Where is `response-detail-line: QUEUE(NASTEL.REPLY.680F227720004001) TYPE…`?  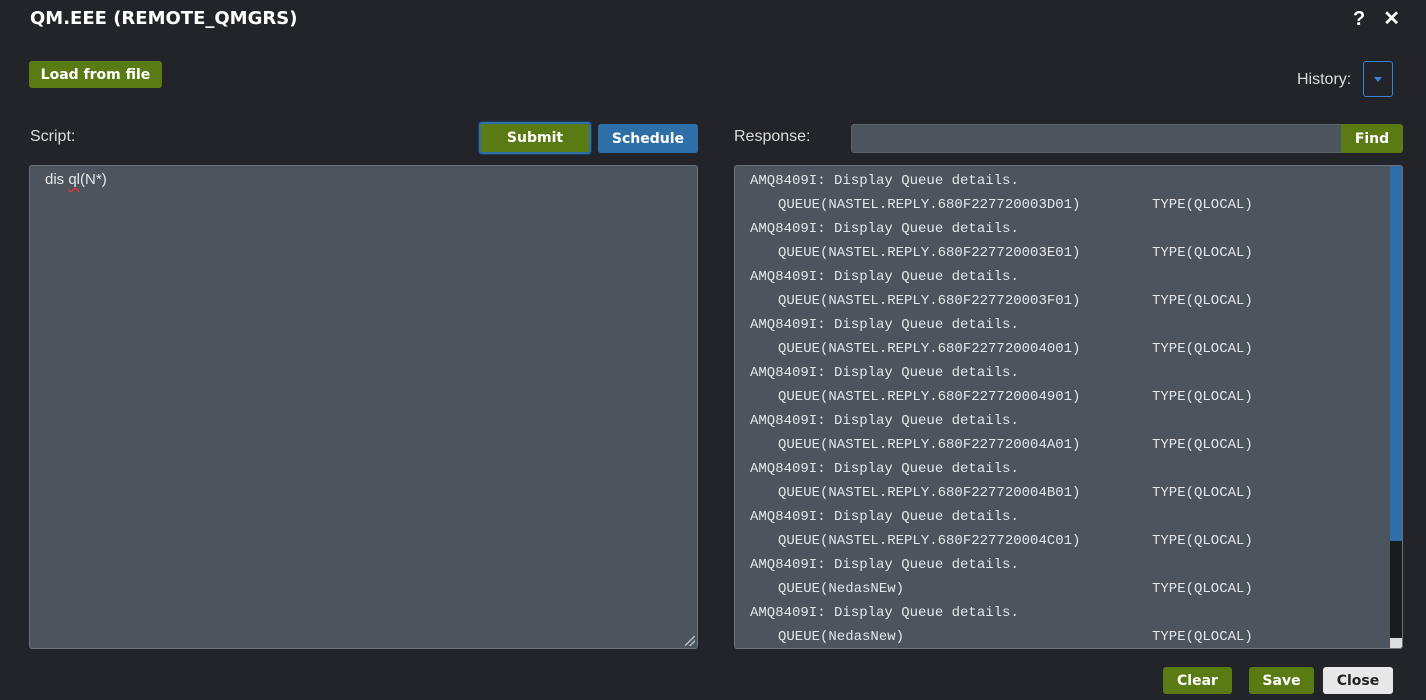 response-detail-line: QUEUE(NASTEL.REPLY.680F227720004001) TYPE… is located at coordinates (1001, 349).